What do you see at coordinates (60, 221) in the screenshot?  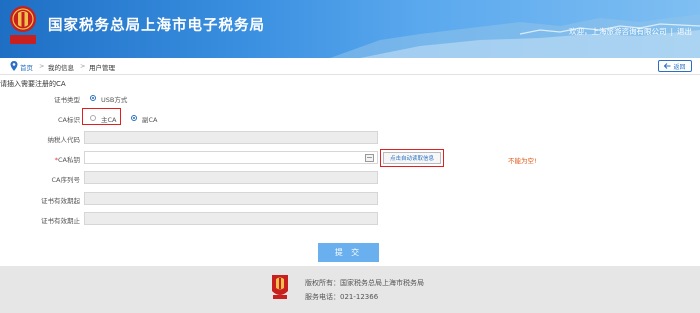 I see `valid-to-label: 证书有效期止` at bounding box center [60, 221].